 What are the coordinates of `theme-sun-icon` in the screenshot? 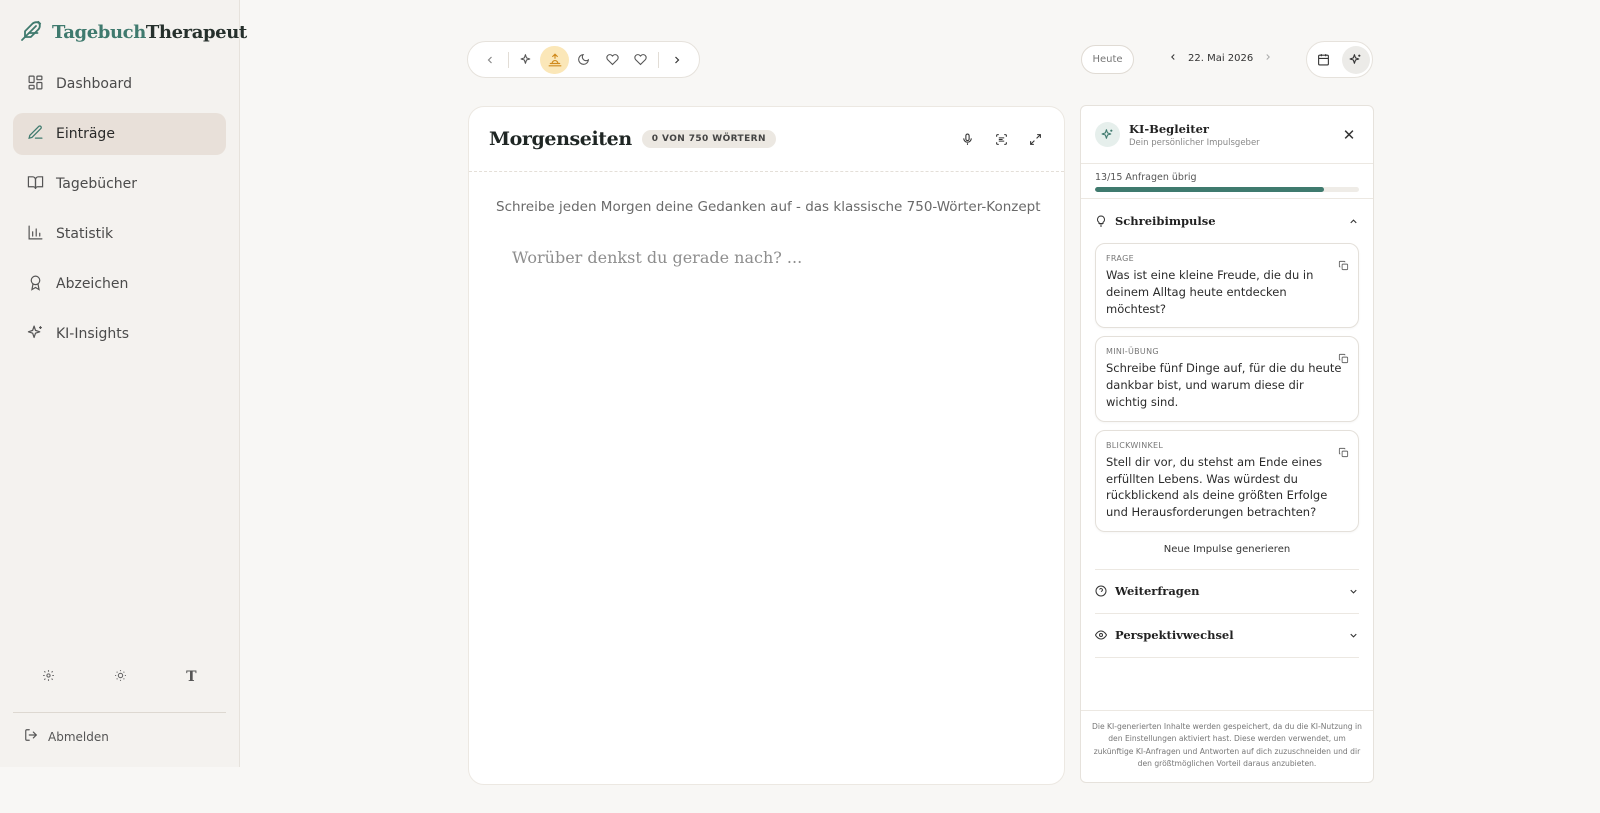 It's located at (120, 677).